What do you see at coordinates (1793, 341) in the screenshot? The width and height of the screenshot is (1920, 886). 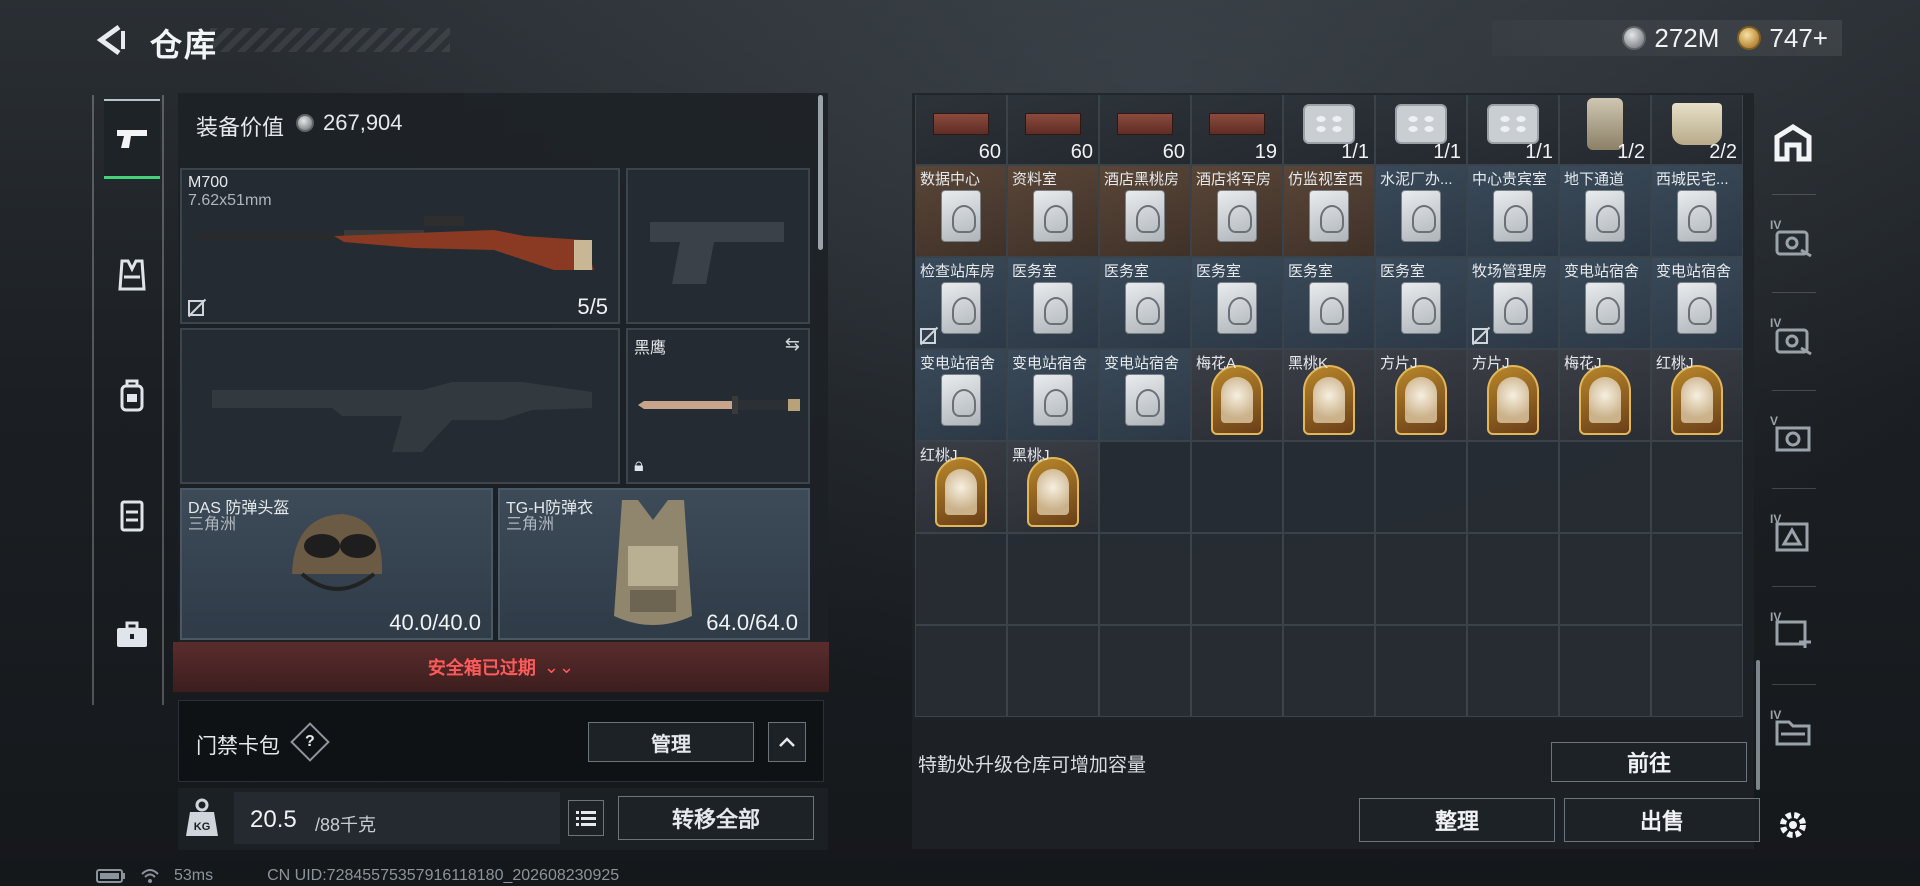 I see `filter-iv-2: IV` at bounding box center [1793, 341].